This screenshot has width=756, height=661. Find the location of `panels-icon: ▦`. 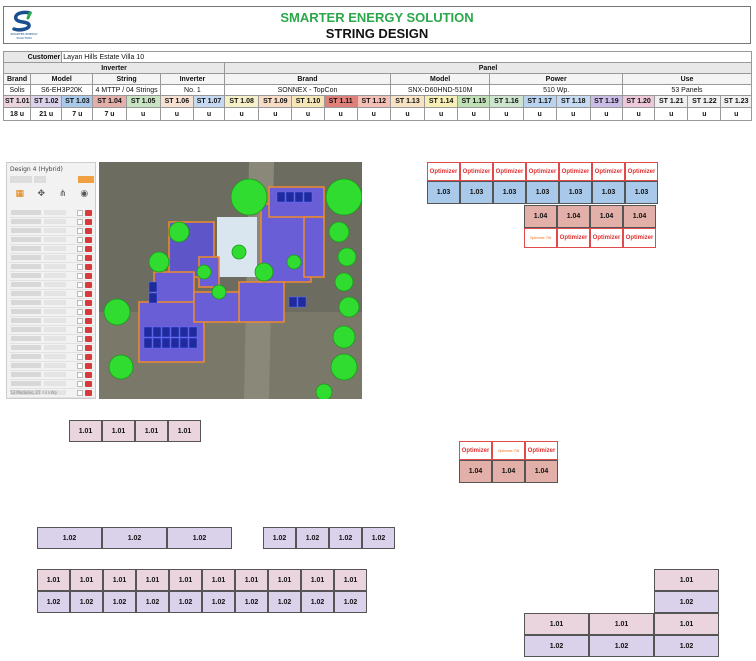

panels-icon: ▦ is located at coordinates (20, 197).